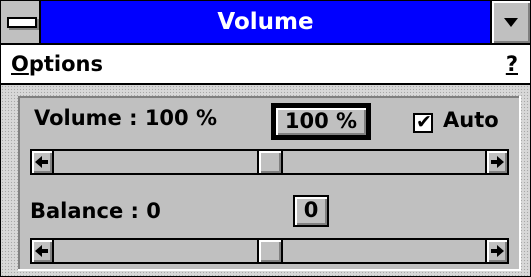  I want to click on volume-scroll-right-button, so click(496, 162).